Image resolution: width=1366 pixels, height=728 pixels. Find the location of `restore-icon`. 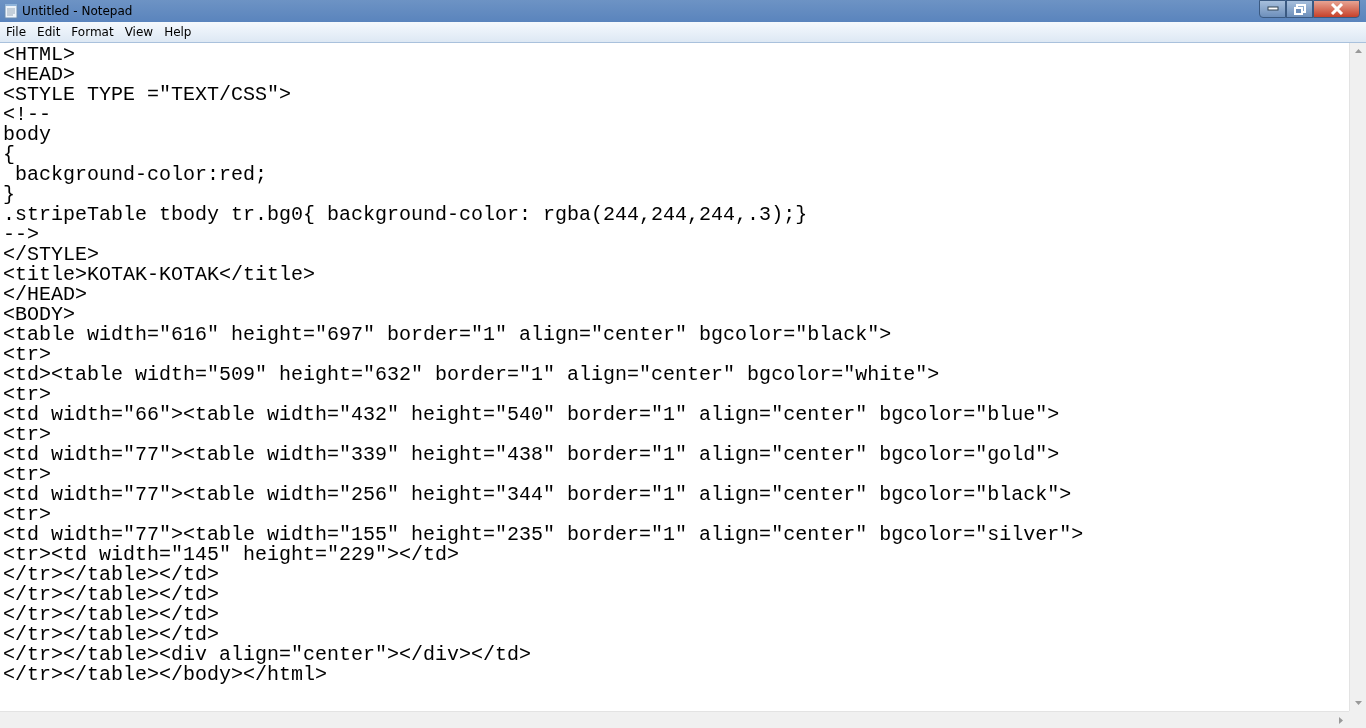

restore-icon is located at coordinates (1299, 9).